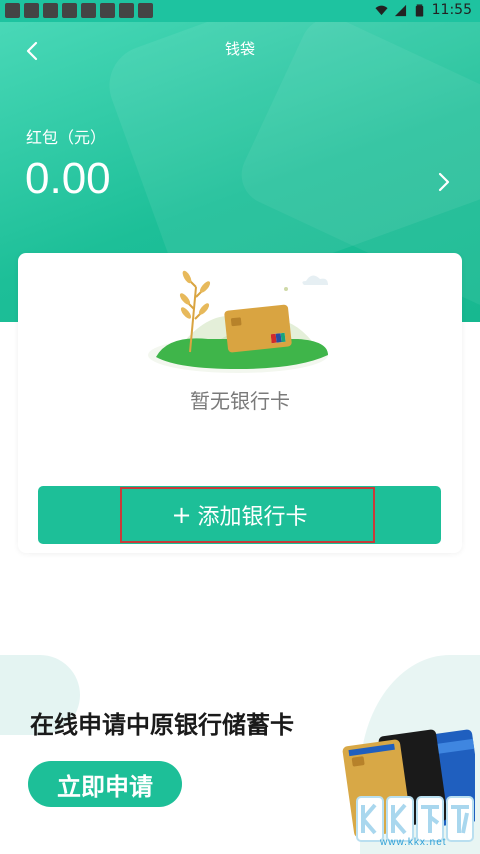 This screenshot has width=480, height=854. Describe the element at coordinates (400, 10) in the screenshot. I see `signal-icon` at that location.